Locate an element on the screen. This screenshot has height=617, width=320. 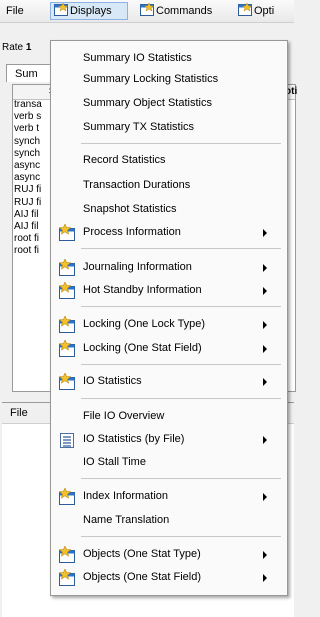
menu-options: Opti is located at coordinates (256, 11).